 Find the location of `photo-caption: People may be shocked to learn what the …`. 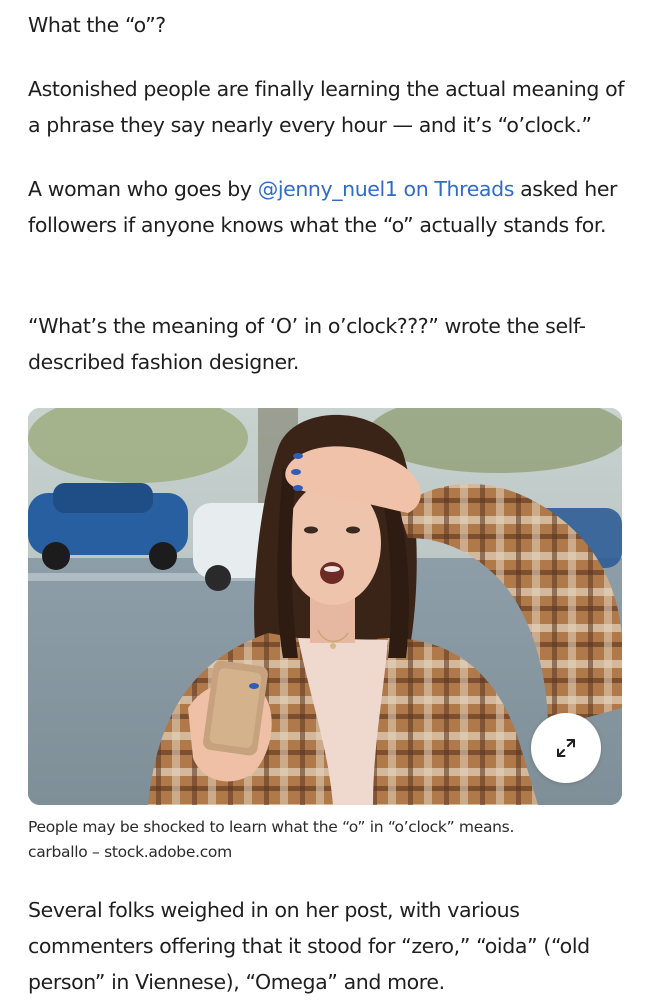

photo-caption: People may be shocked to learn what the … is located at coordinates (328, 840).